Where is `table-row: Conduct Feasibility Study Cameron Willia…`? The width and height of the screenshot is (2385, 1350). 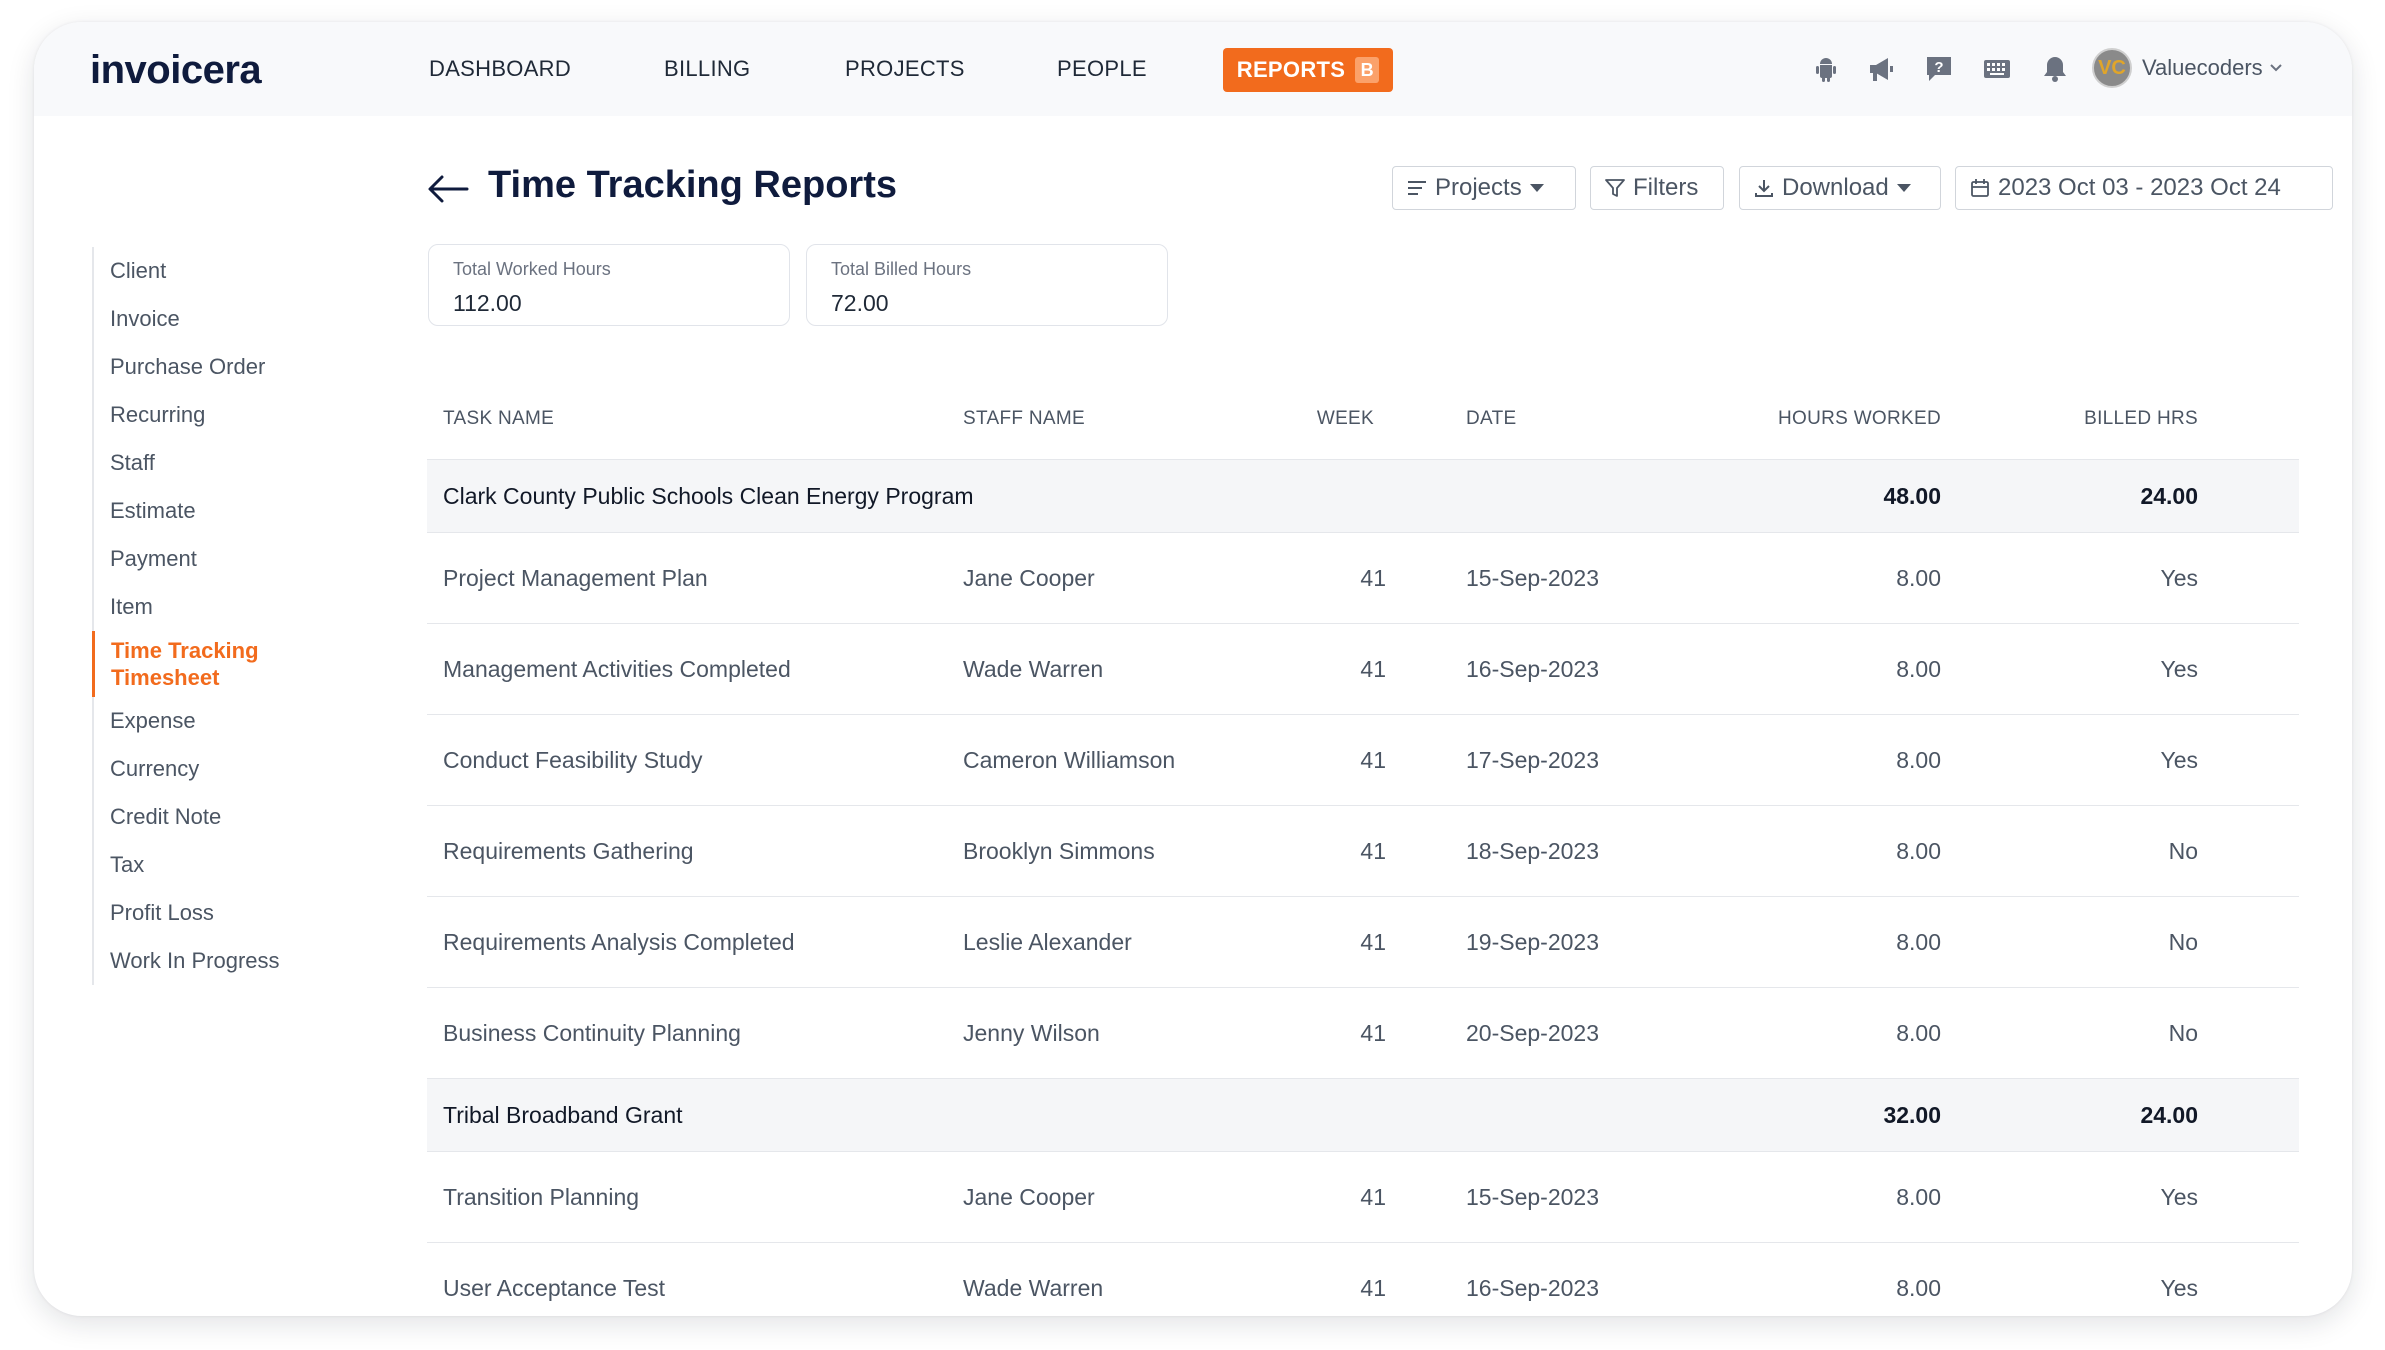 table-row: Conduct Feasibility Study Cameron Willia… is located at coordinates (1363, 760).